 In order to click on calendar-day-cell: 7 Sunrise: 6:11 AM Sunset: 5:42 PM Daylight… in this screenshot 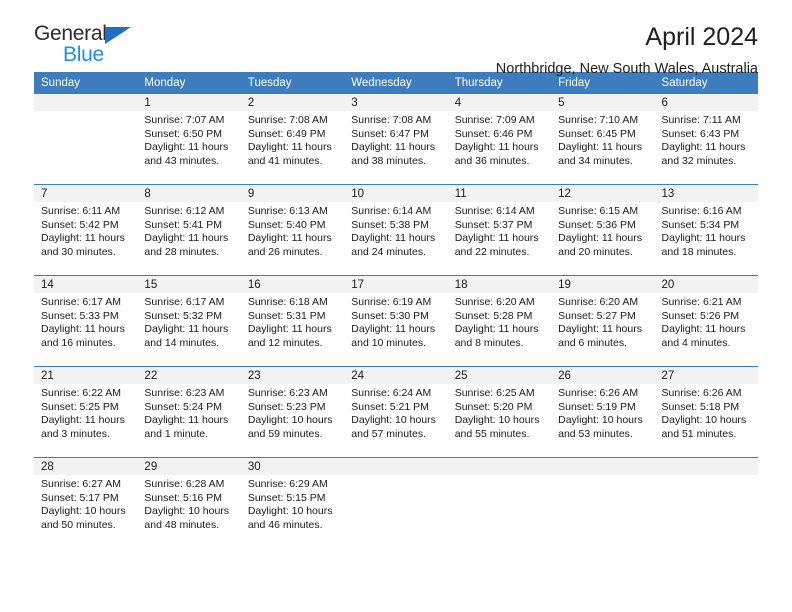, I will do `click(86, 230)`.